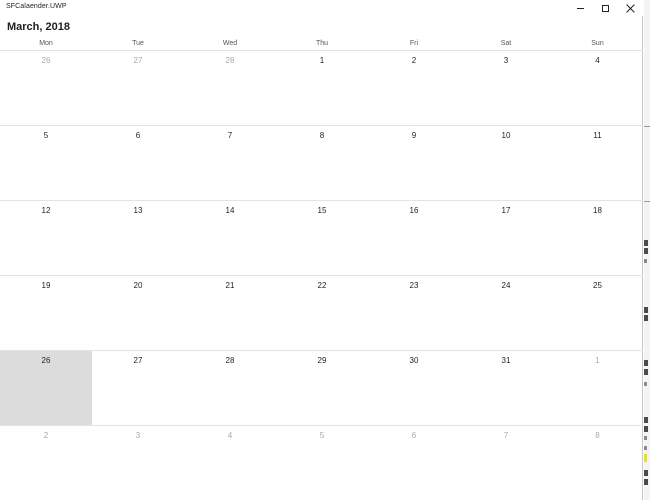 The image size is (650, 500). Describe the element at coordinates (506, 43) in the screenshot. I see `weekday-label-sat: Sat` at that location.